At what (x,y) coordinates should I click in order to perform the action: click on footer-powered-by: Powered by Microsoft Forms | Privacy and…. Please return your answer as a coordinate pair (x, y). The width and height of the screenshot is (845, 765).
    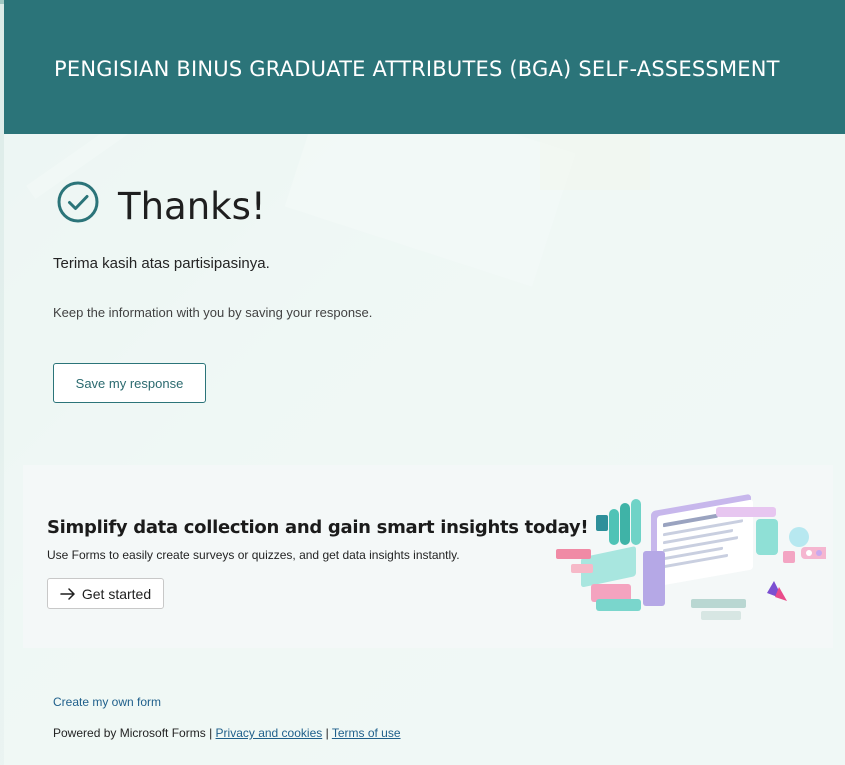
    Looking at the image, I should click on (227, 733).